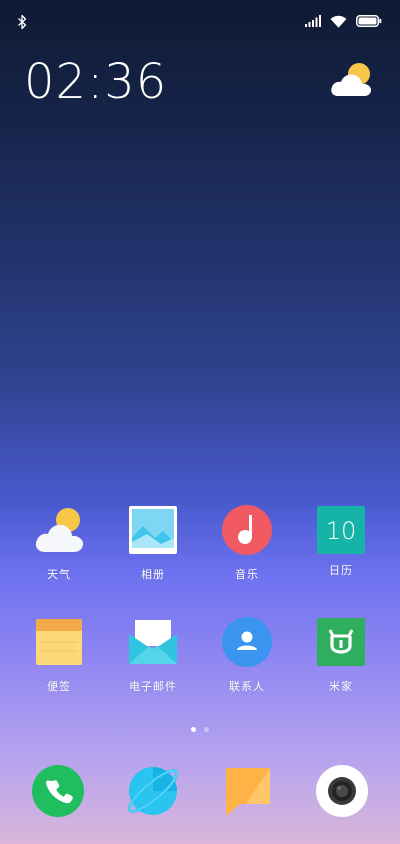 This screenshot has height=844, width=400. What do you see at coordinates (153, 686) in the screenshot?
I see `app-label-email: 电子邮件` at bounding box center [153, 686].